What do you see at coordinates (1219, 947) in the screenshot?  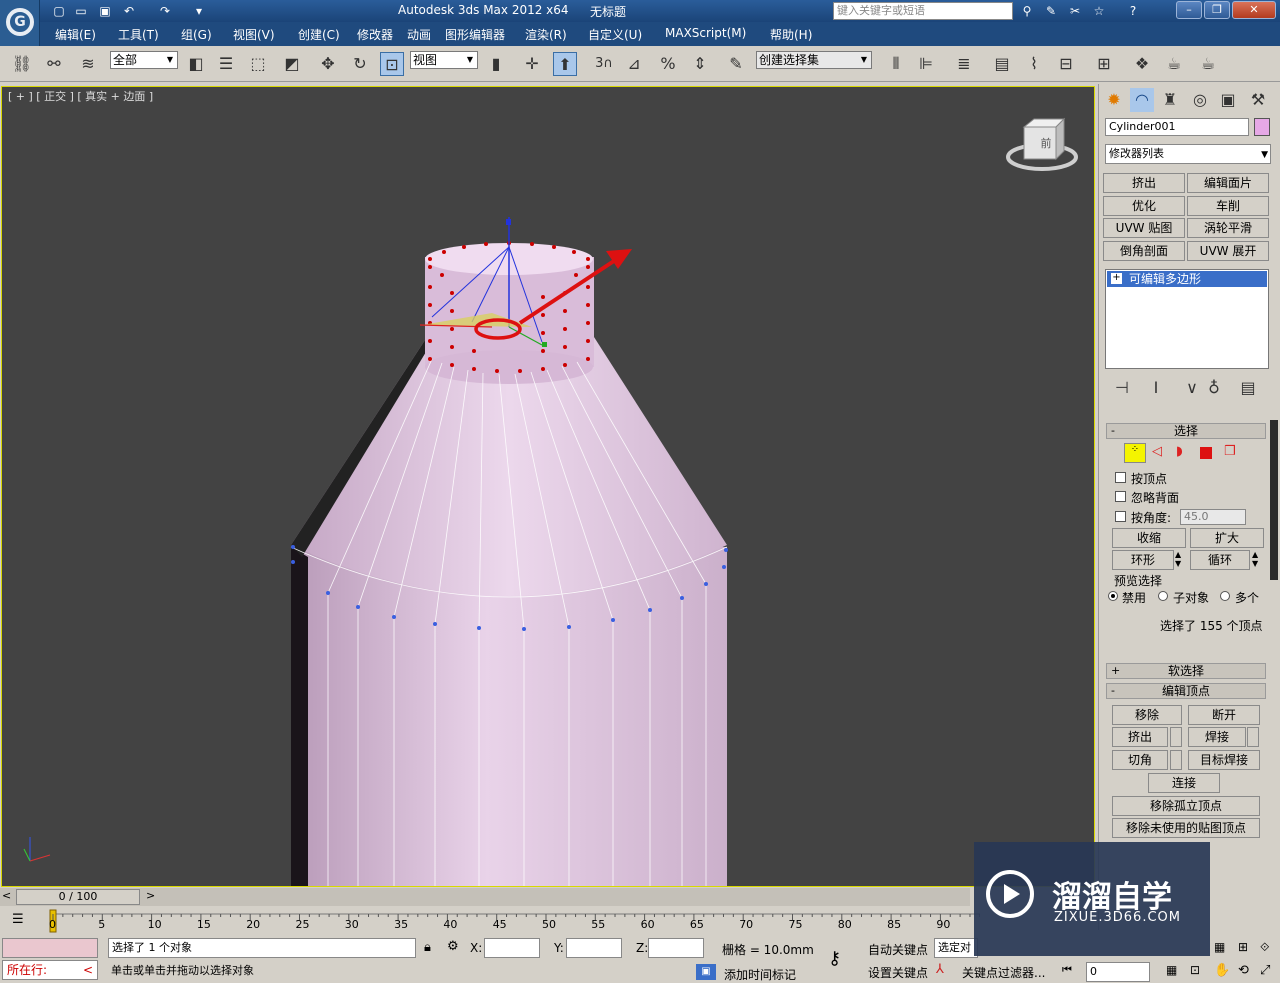 I see `zoom-all-icon: ▦` at bounding box center [1219, 947].